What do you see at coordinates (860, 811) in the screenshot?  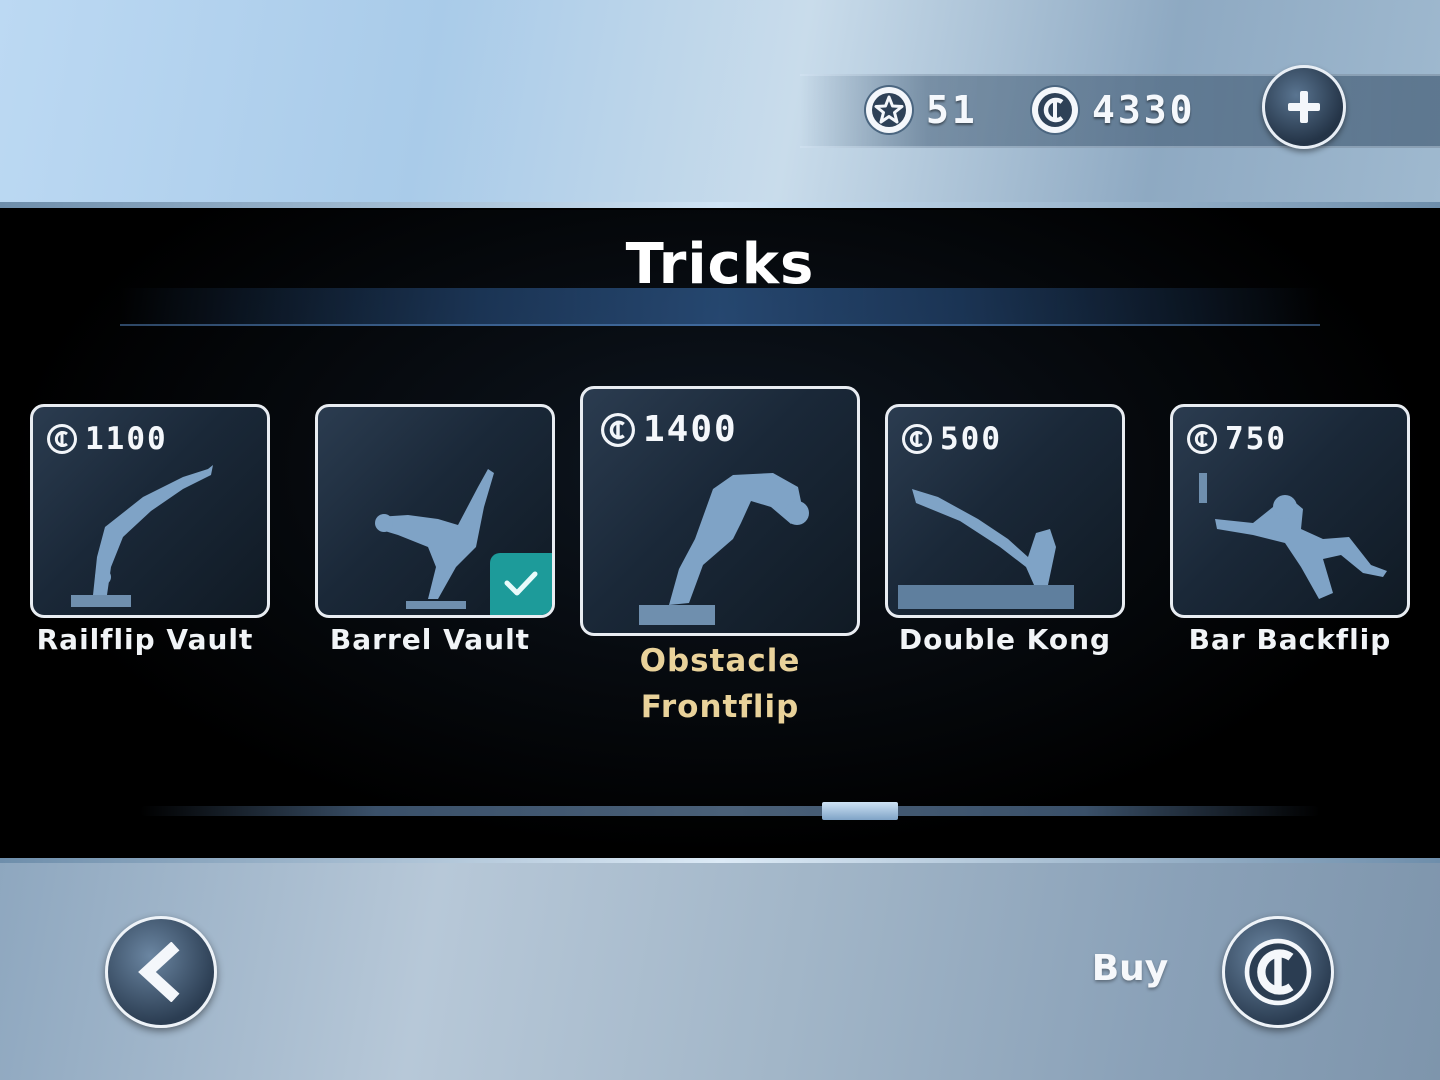 I see `scroll-thumb` at bounding box center [860, 811].